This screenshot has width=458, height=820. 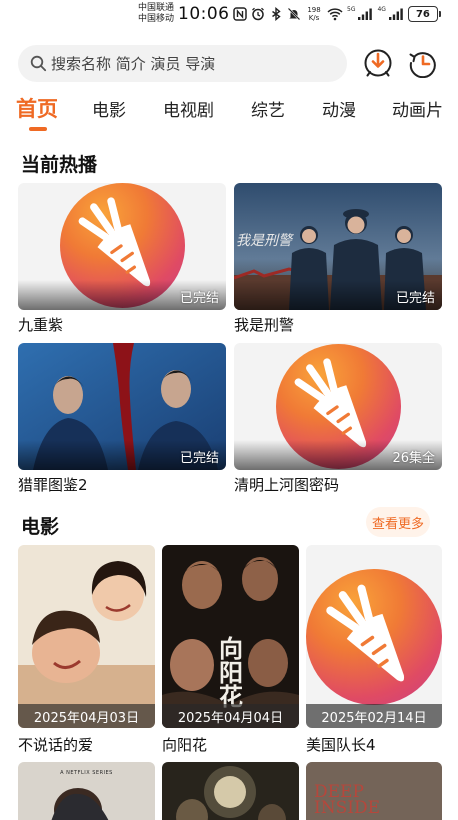 I want to click on movie-card: A NETFLIX SERIES, so click(x=86, y=791).